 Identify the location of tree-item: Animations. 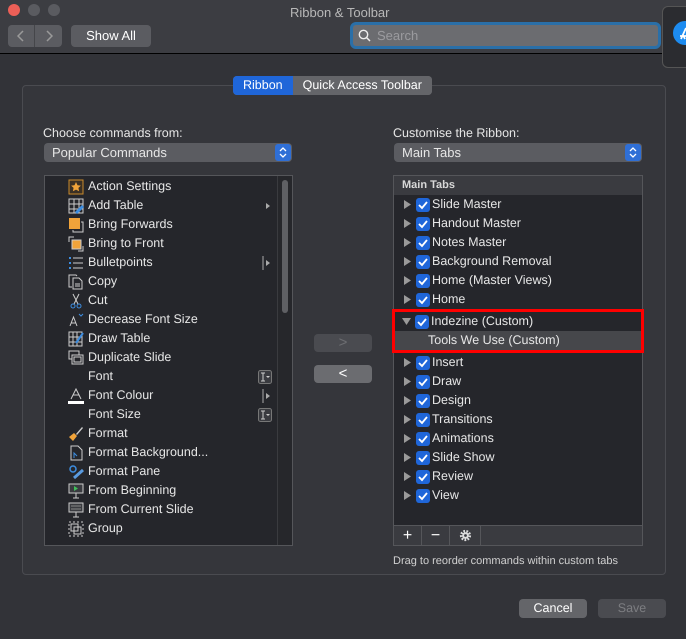
(518, 438).